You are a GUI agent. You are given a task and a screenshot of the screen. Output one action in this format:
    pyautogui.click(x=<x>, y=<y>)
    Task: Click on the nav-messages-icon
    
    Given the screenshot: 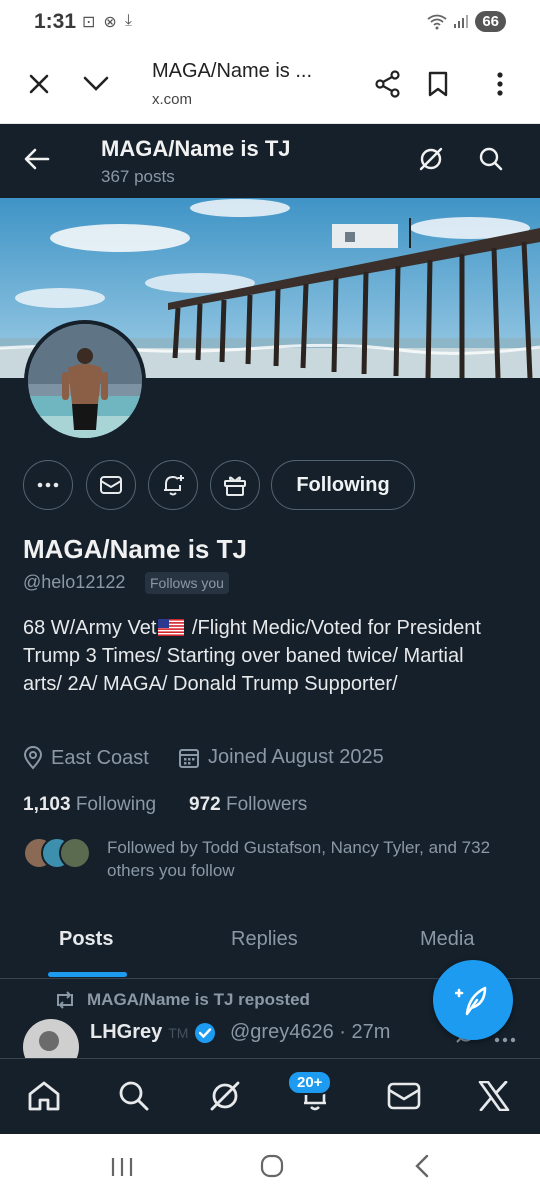 What is the action you would take?
    pyautogui.click(x=404, y=1096)
    